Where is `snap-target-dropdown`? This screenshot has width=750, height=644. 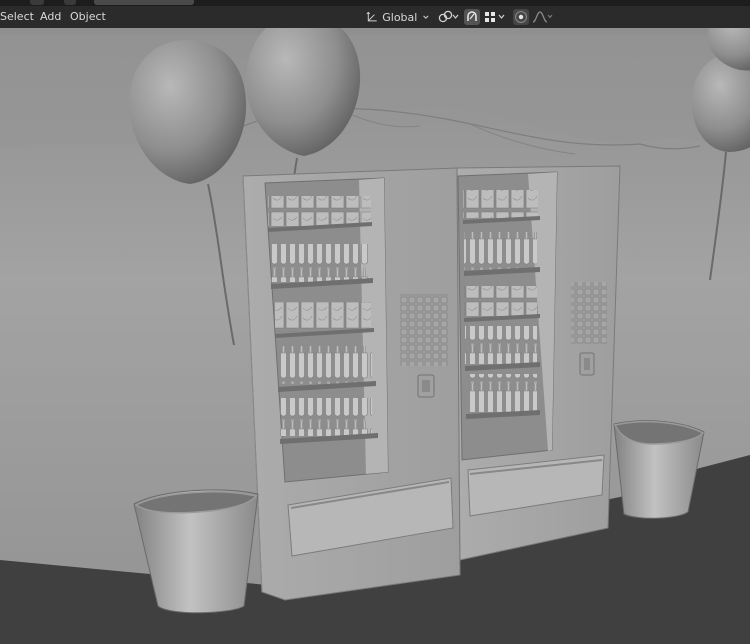
snap-target-dropdown is located at coordinates (495, 17).